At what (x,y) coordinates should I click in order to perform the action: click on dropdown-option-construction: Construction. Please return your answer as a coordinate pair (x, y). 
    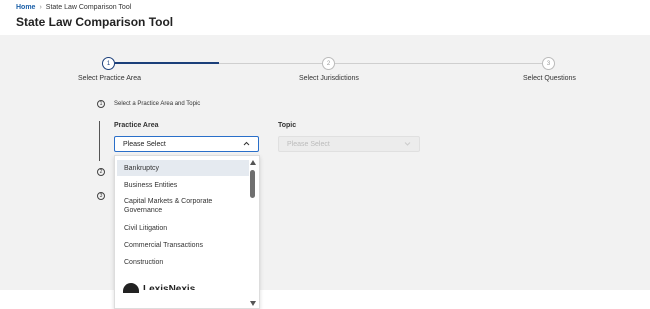
    Looking at the image, I should click on (183, 262).